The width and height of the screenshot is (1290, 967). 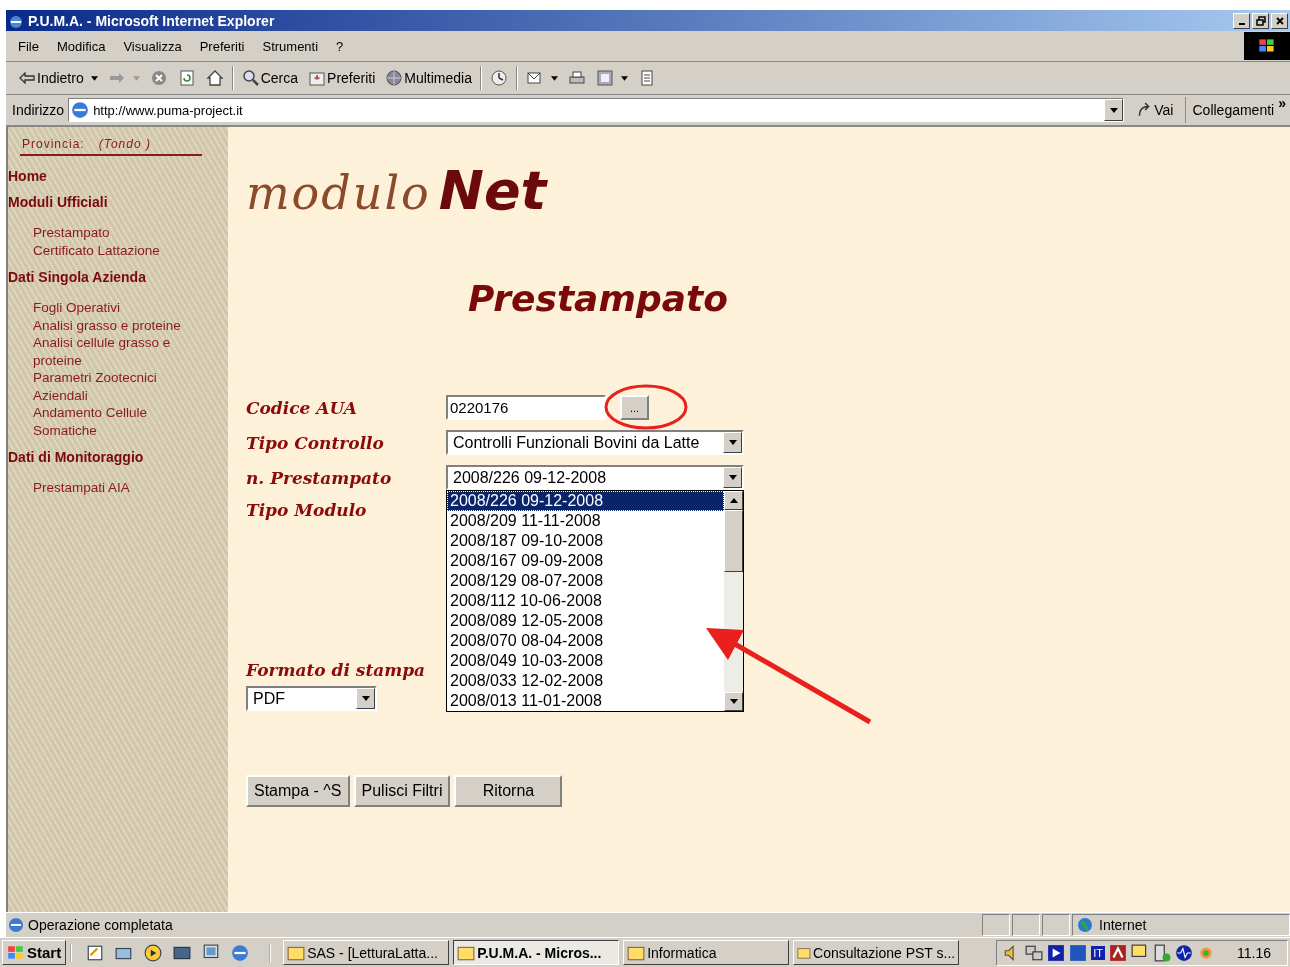 I want to click on sidebar-link: Prestampati AIA, so click(x=120, y=488).